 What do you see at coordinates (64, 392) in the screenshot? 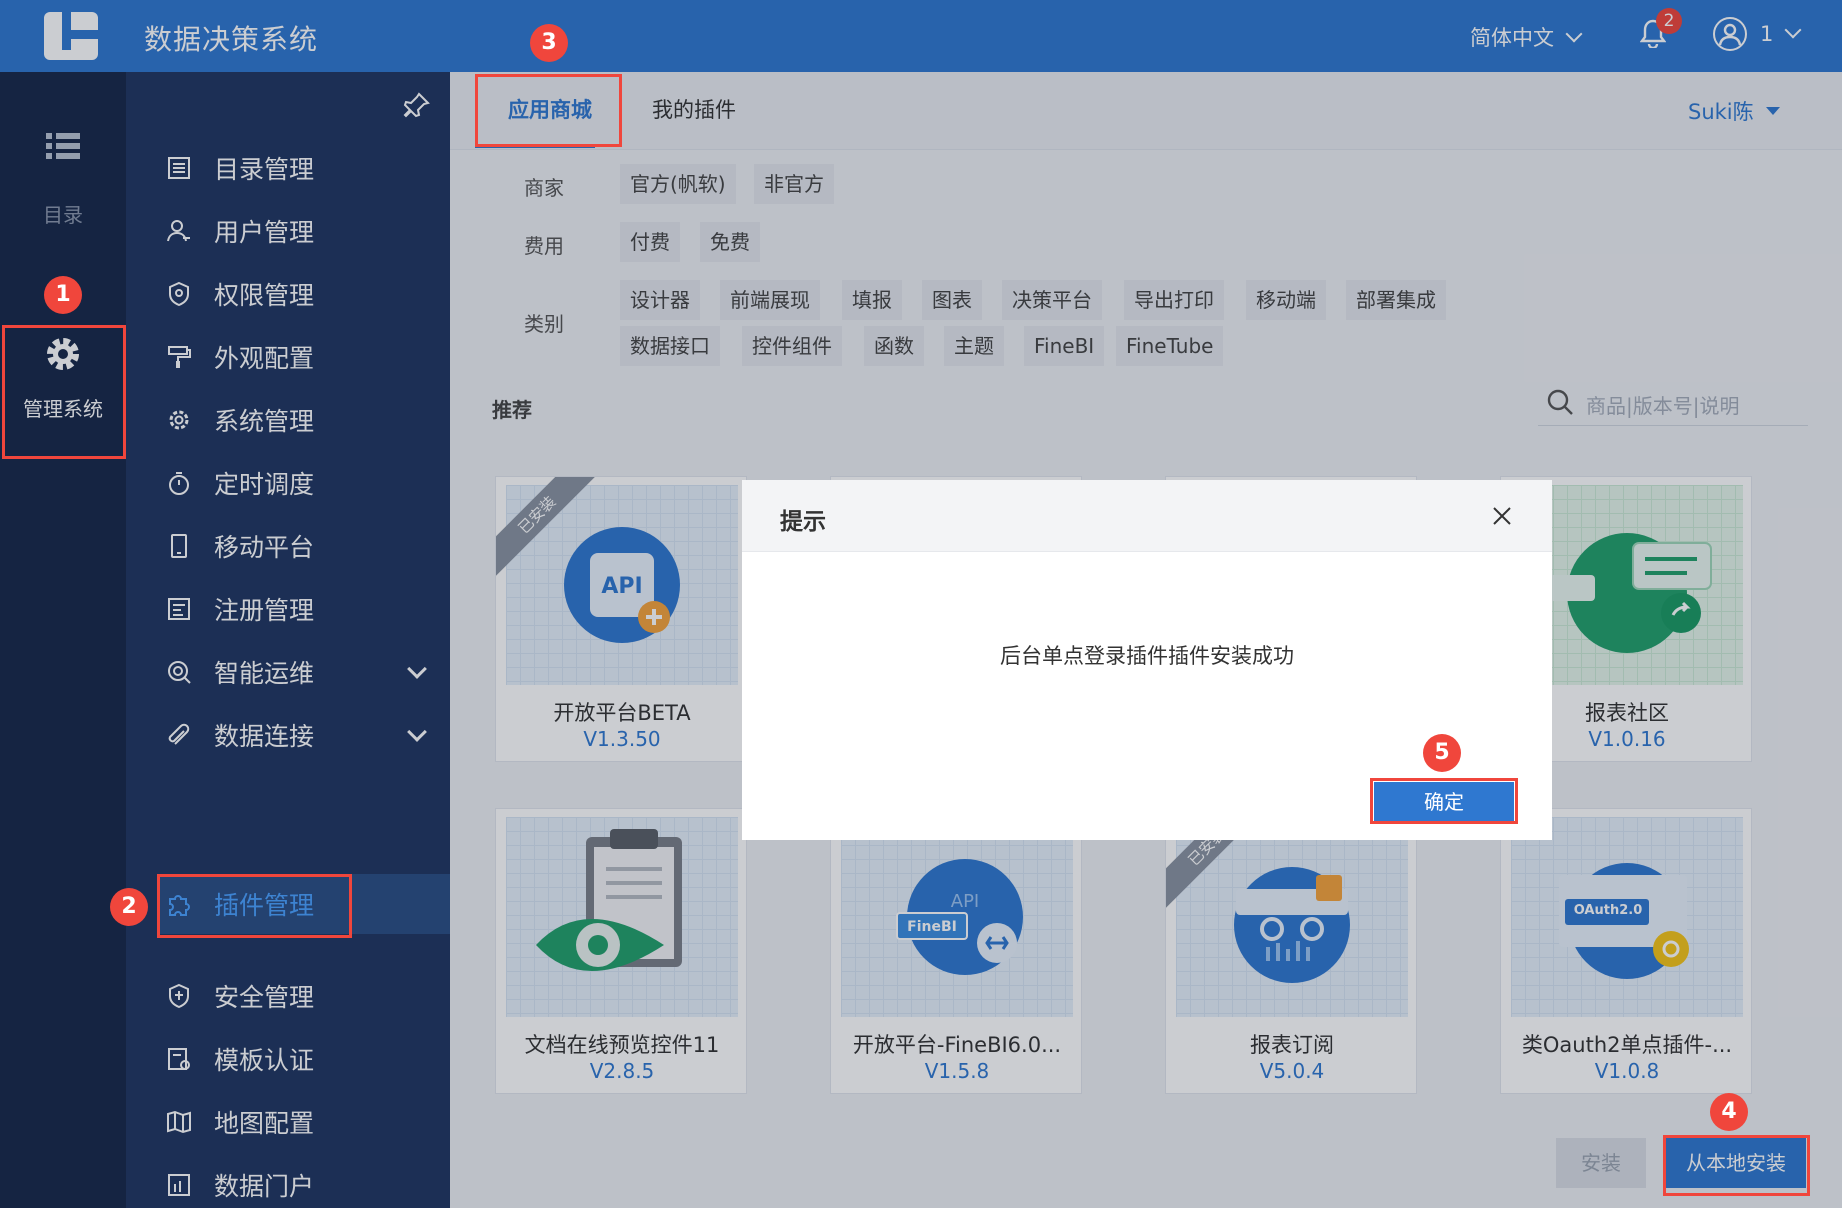
I see `highlight-box-admin` at bounding box center [64, 392].